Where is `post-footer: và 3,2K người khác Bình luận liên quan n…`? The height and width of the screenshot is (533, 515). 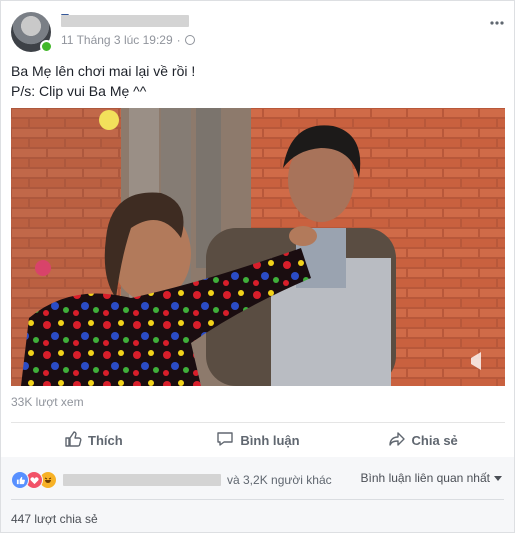
post-footer: và 3,2K người khác Bình luận liên quan n… is located at coordinates (257, 494).